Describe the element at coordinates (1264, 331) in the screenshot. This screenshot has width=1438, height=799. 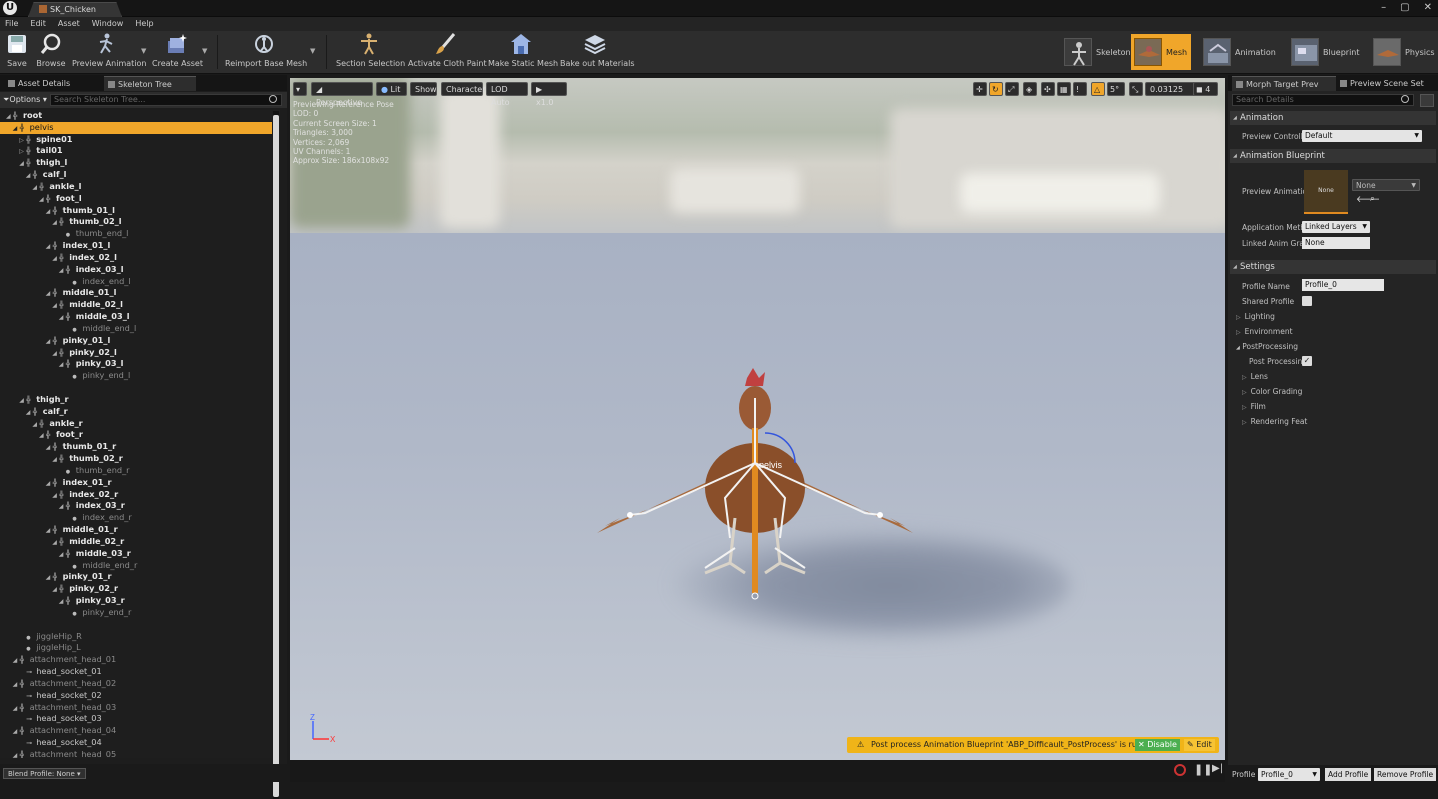
I see `environment-group: Environment` at that location.